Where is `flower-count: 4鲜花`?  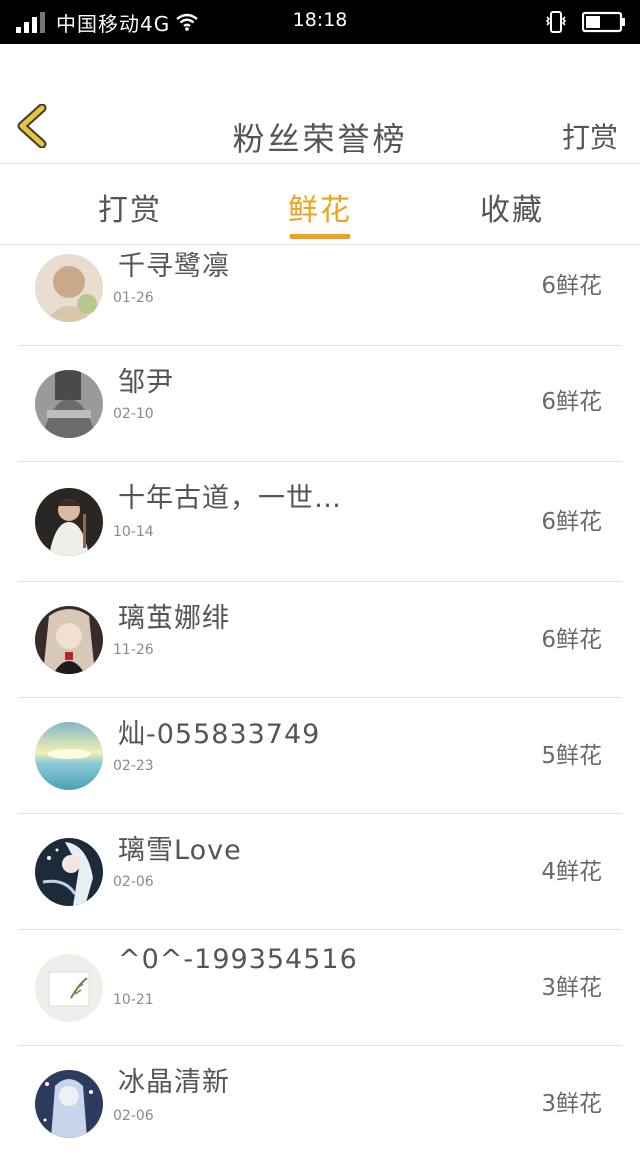 flower-count: 4鲜花 is located at coordinates (571, 872).